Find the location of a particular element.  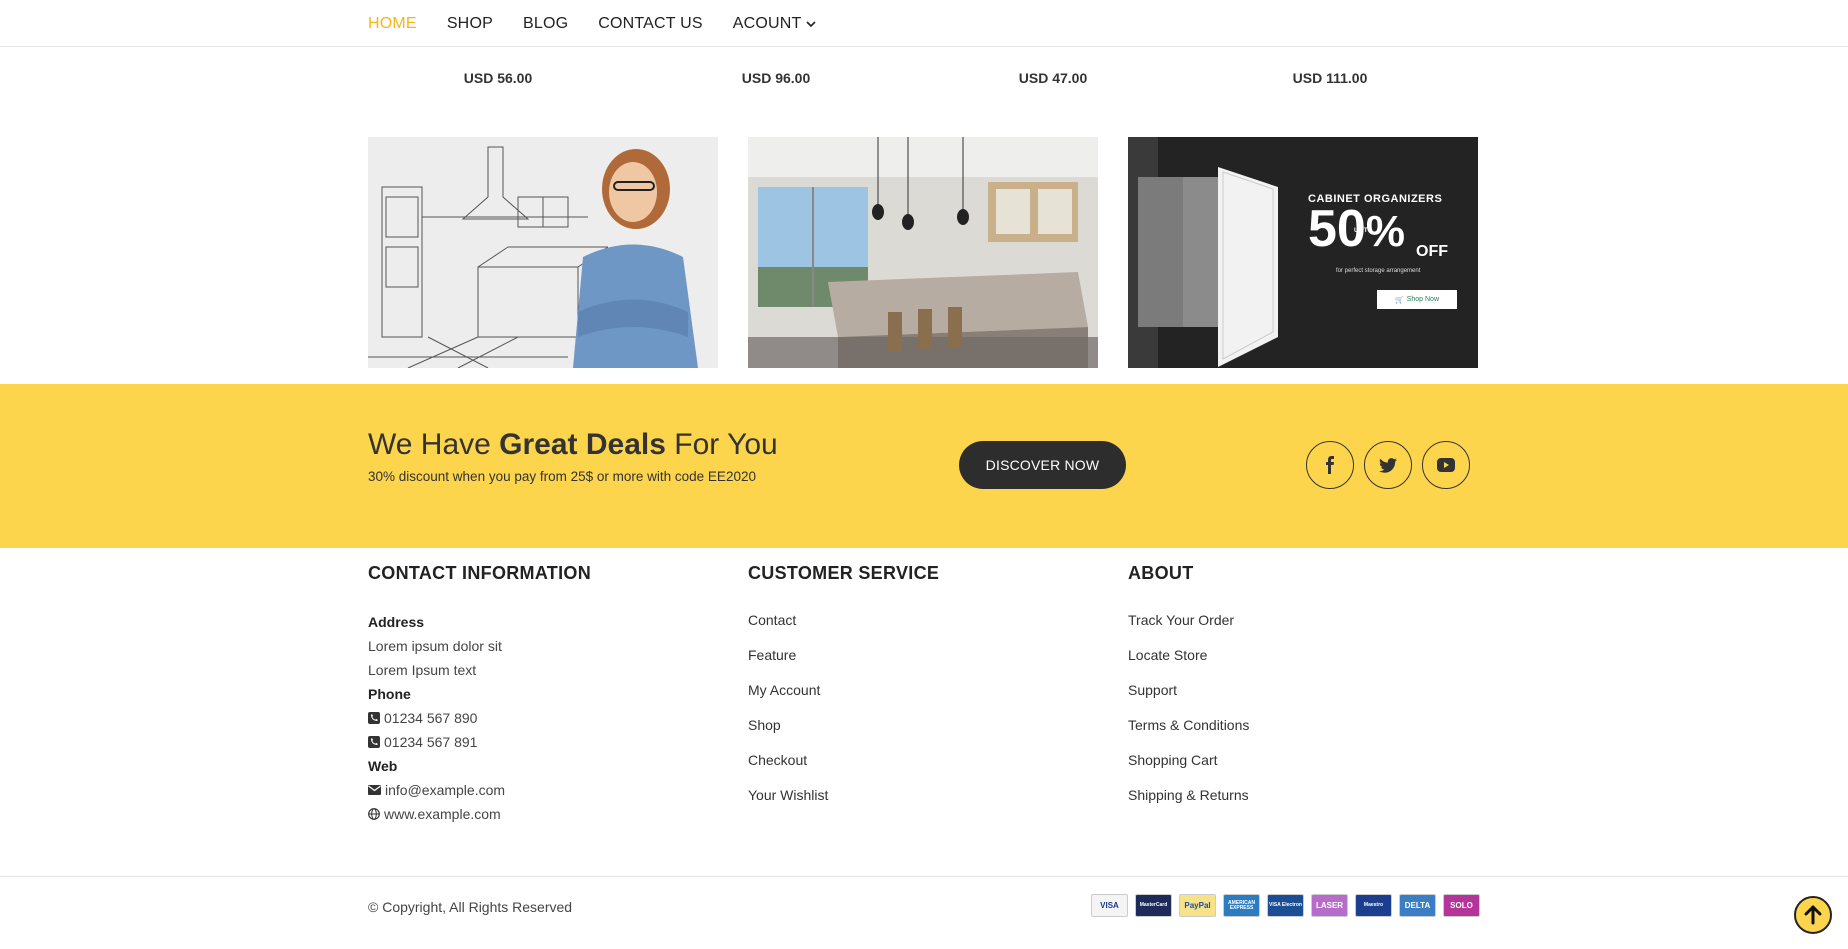

promo-off: OFF is located at coordinates (1432, 251).